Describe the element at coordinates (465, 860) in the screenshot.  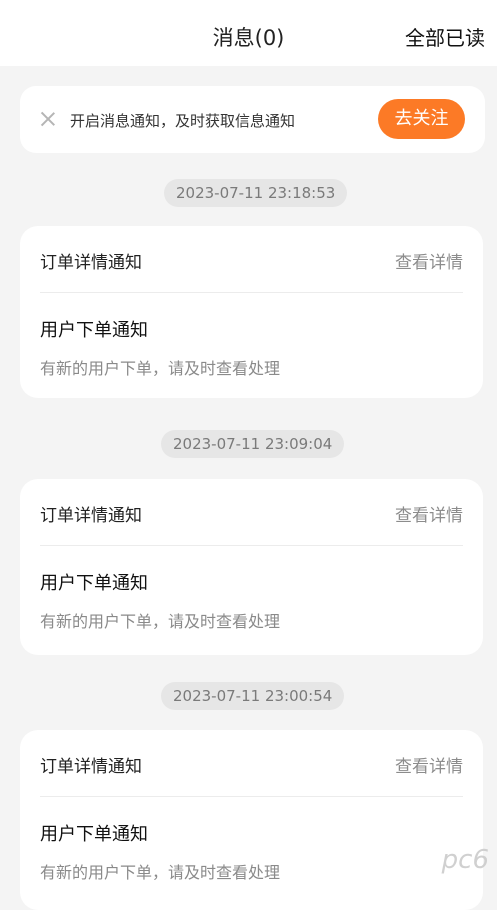
I see `watermark-logo: pc6` at that location.